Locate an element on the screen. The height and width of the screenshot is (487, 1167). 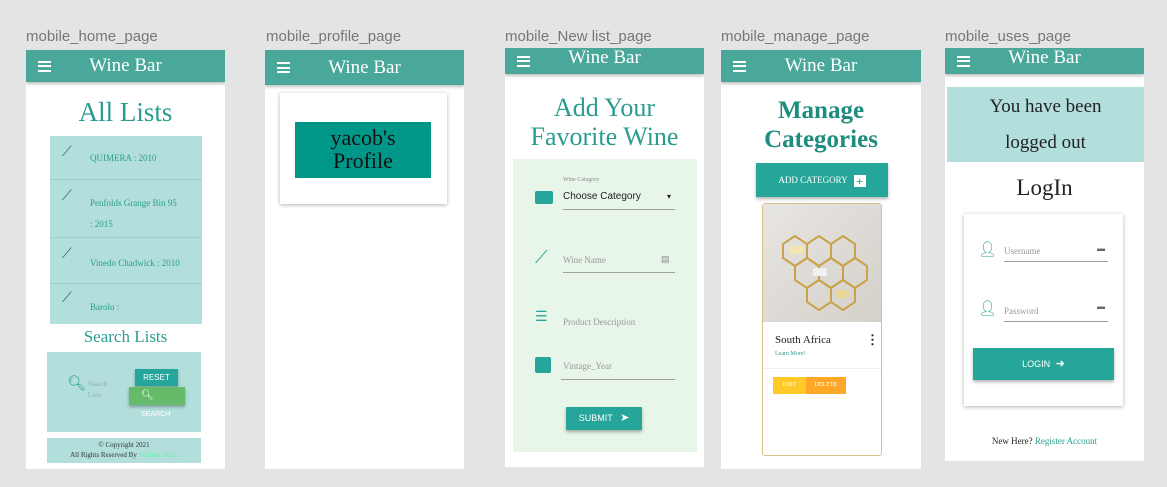
search-button-label: SEARCH is located at coordinates (156, 414).